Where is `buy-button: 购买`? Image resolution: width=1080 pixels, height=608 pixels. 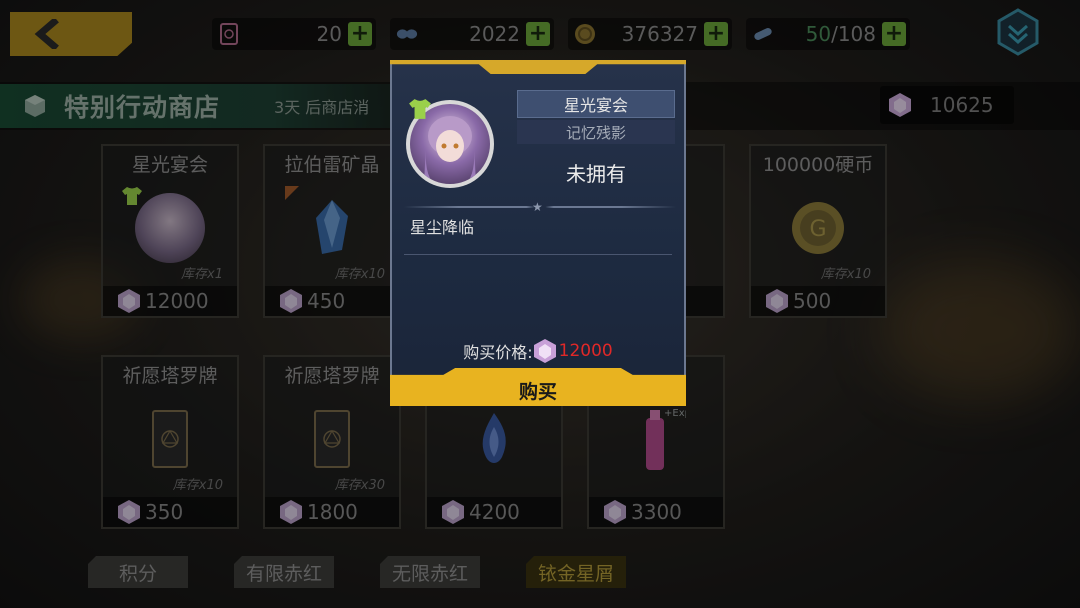
buy-button: 购买 is located at coordinates (538, 387).